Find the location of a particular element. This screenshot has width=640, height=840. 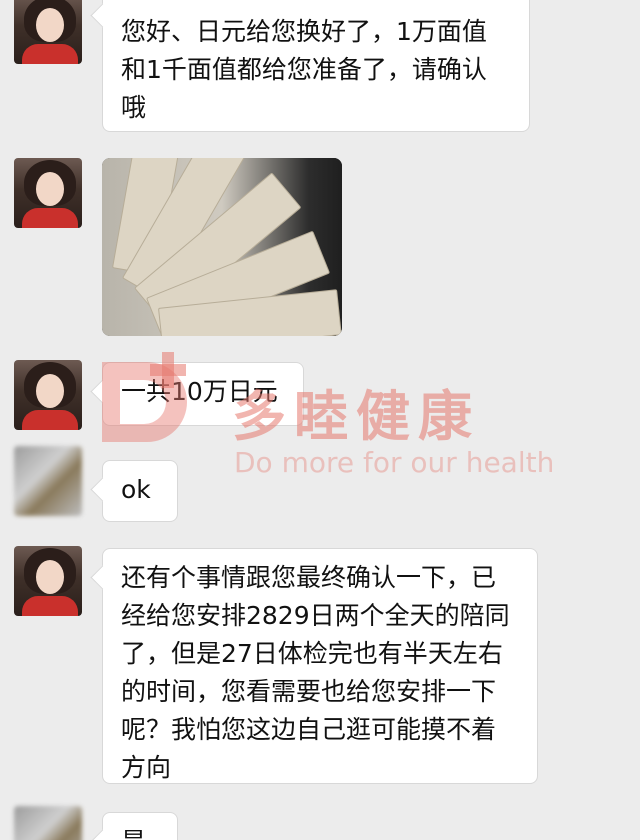

message-text: 是 is located at coordinates (133, 833).